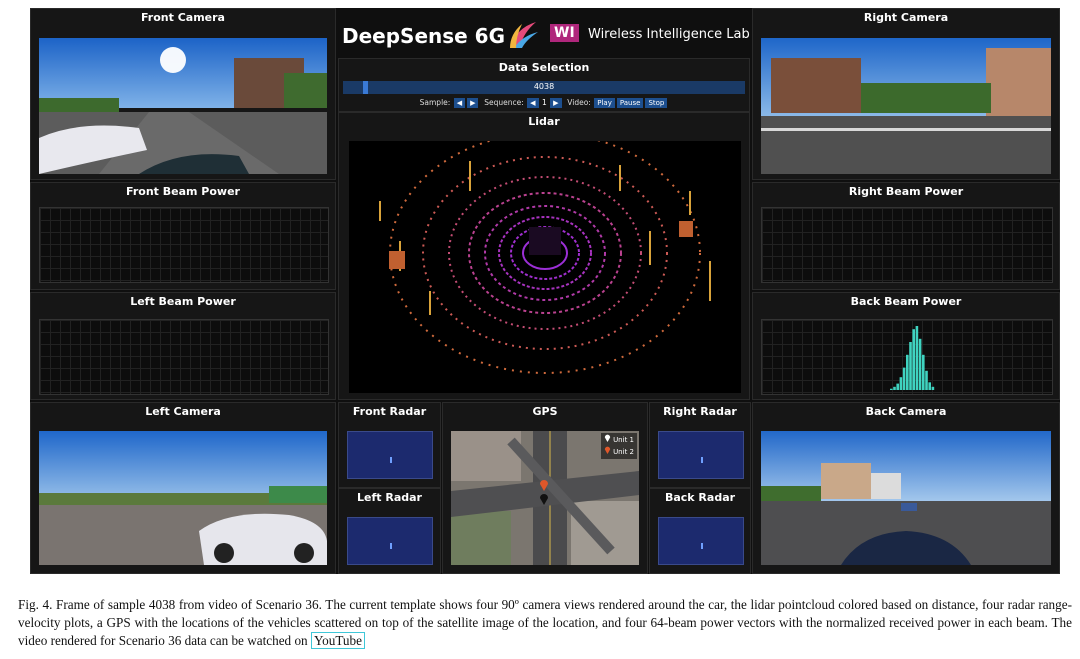 Image resolution: width=1080 pixels, height=659 pixels. I want to click on lidar-pointcloud, so click(545, 267).